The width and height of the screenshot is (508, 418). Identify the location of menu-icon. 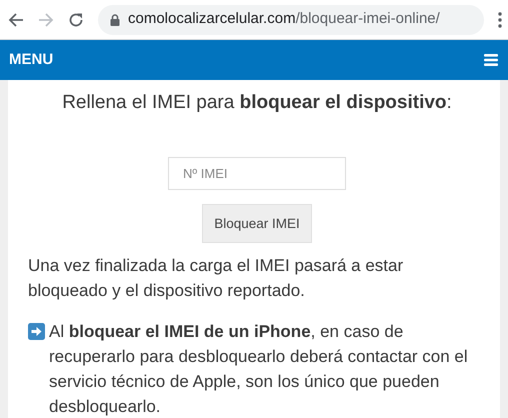
(491, 60).